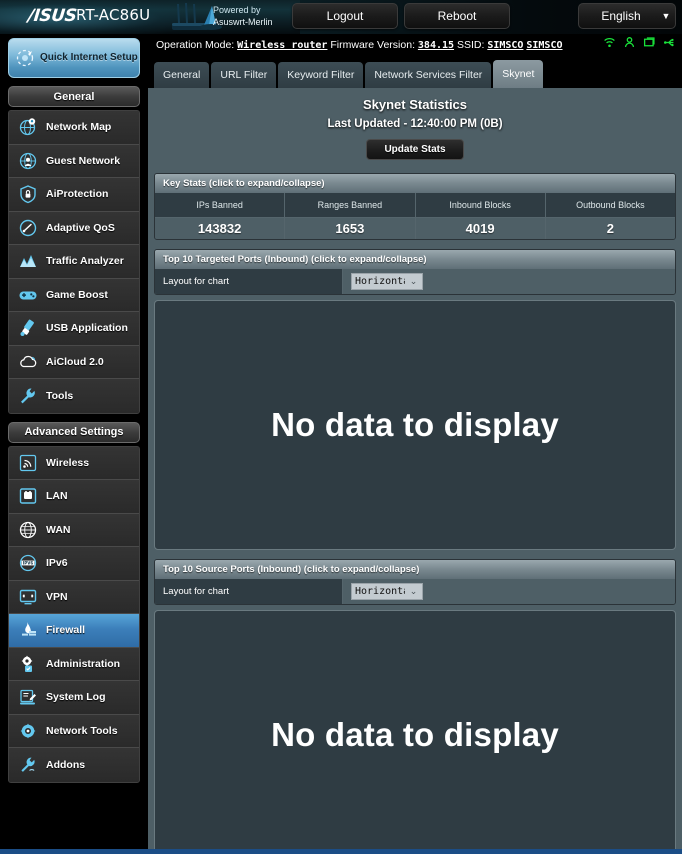  Describe the element at coordinates (28, 295) in the screenshot. I see `gamepad-icon` at that location.